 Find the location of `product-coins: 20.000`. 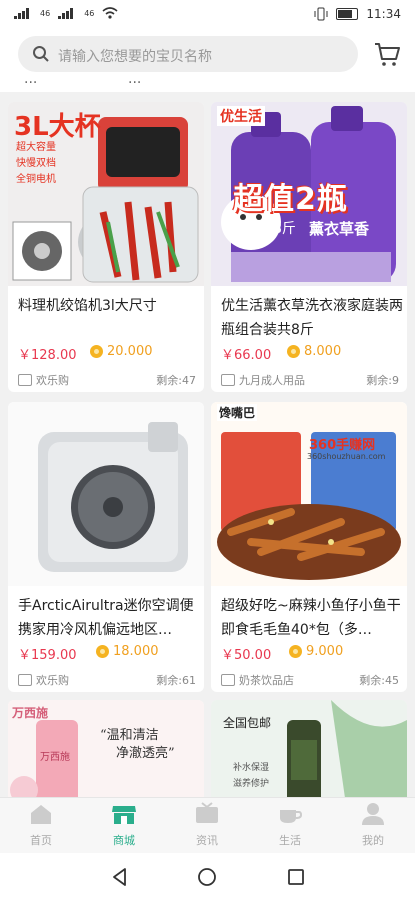

product-coins: 20.000 is located at coordinates (121, 351).